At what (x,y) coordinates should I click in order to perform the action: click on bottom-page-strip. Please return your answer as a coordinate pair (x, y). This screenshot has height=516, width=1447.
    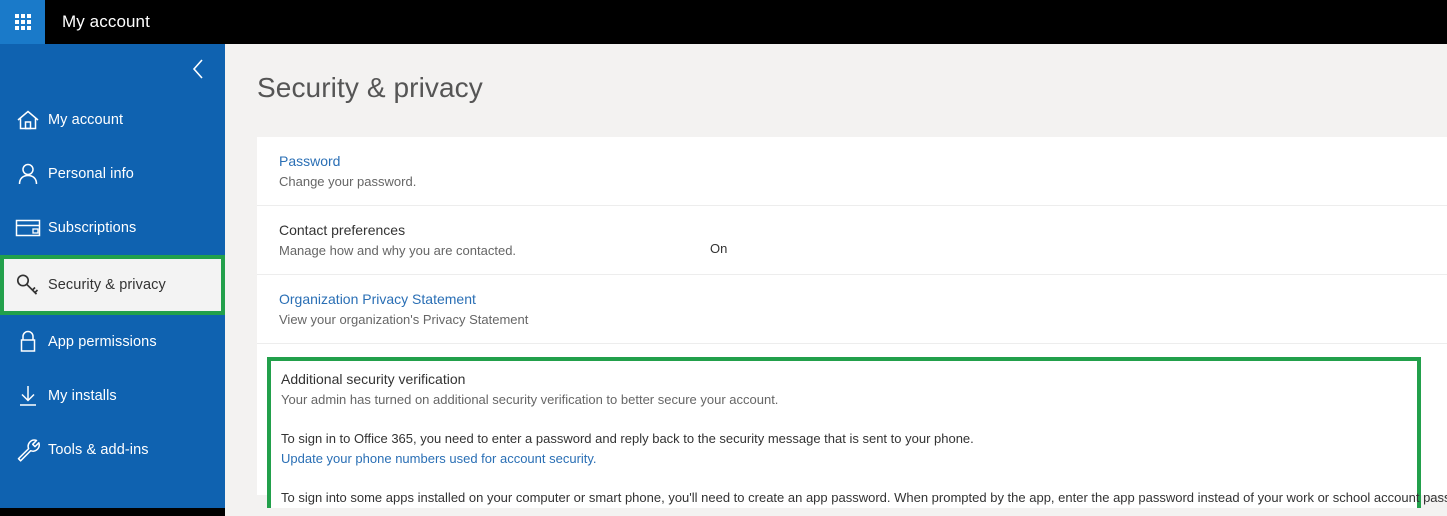
    Looking at the image, I should click on (836, 512).